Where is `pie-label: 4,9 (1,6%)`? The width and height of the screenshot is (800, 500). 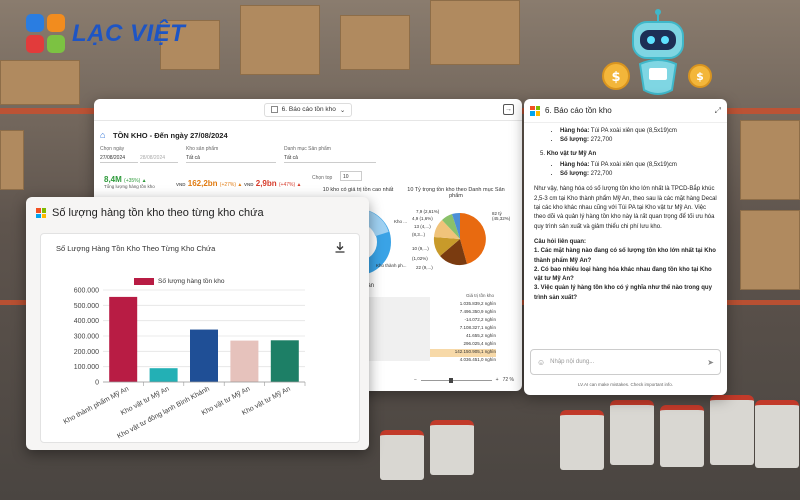 pie-label: 4,9 (1,6%) is located at coordinates (422, 218).